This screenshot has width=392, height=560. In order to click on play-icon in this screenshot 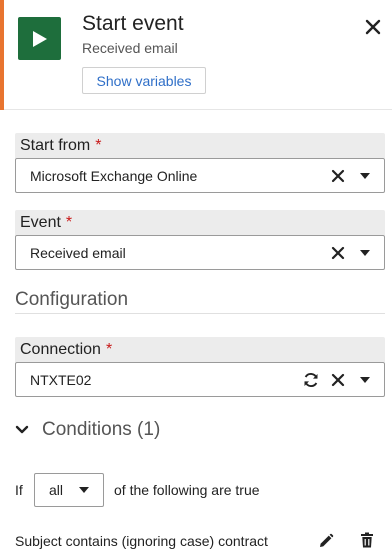, I will do `click(39, 38)`.